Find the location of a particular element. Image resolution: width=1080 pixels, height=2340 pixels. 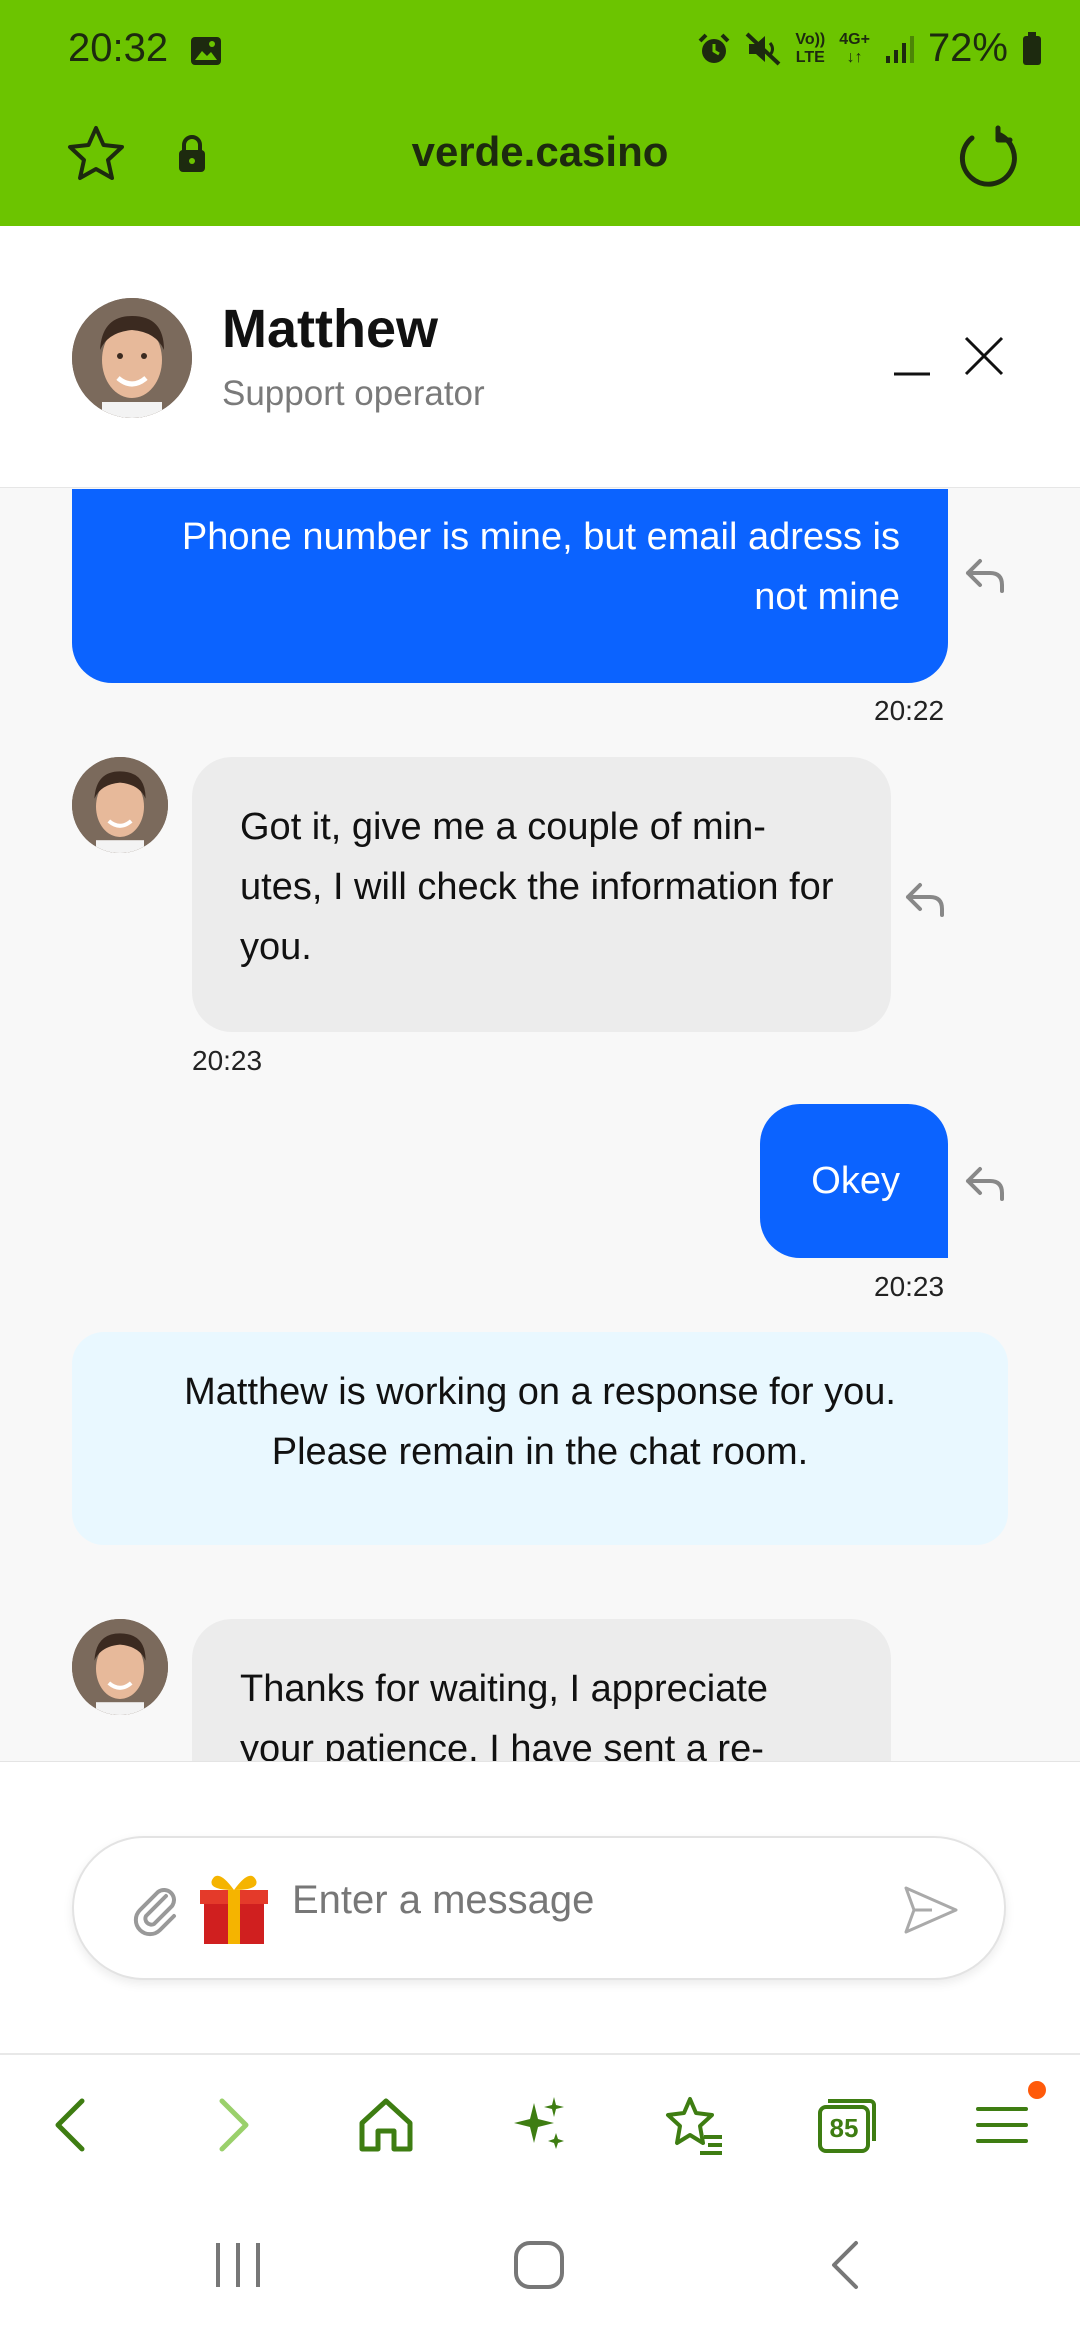

back-icon is located at coordinates (74, 2125).